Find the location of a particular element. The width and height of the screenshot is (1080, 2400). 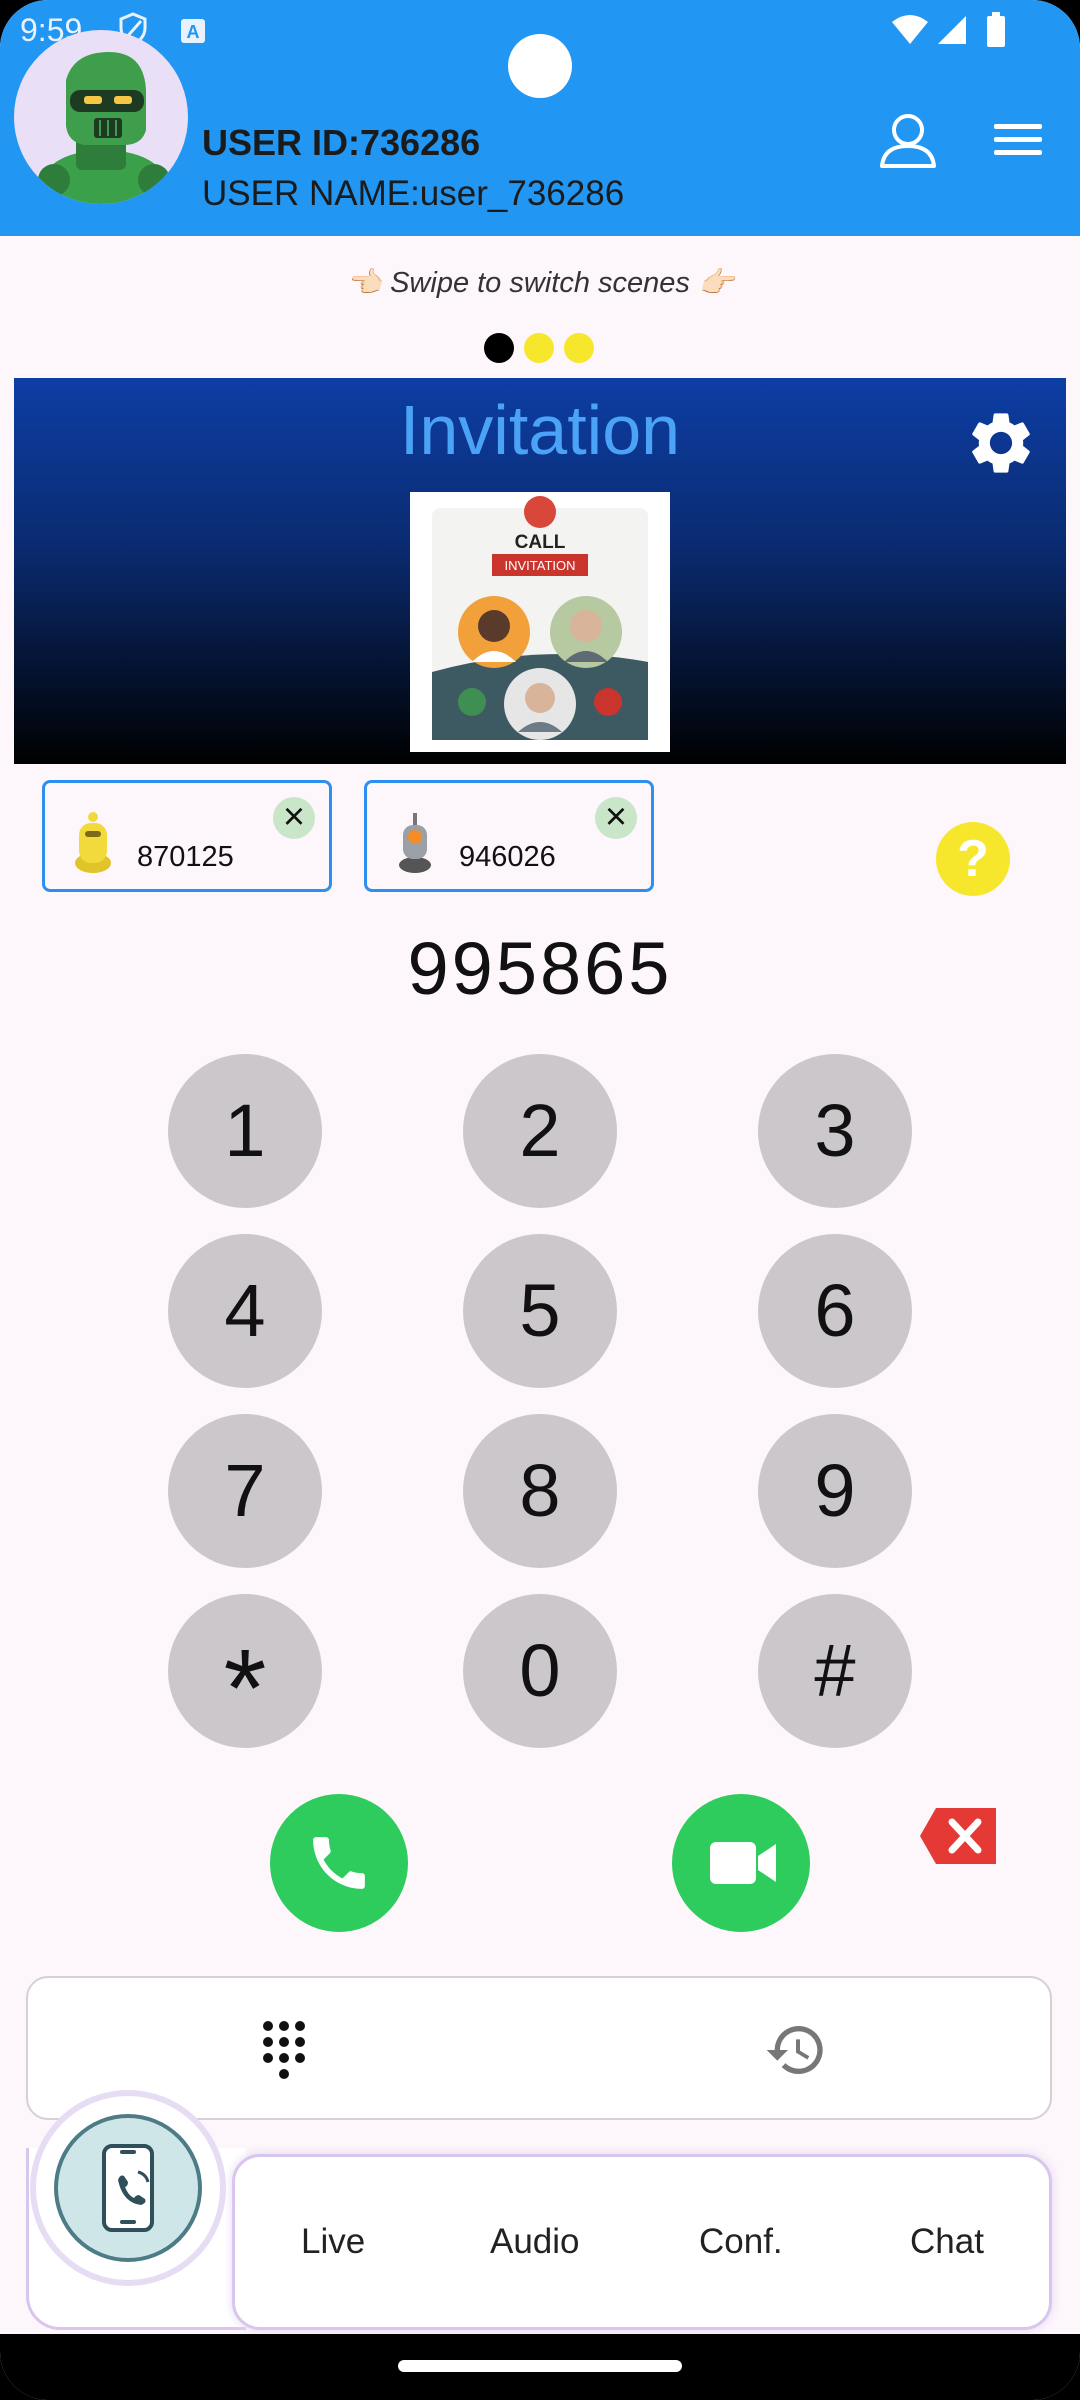

help-icon: ? is located at coordinates (973, 859).